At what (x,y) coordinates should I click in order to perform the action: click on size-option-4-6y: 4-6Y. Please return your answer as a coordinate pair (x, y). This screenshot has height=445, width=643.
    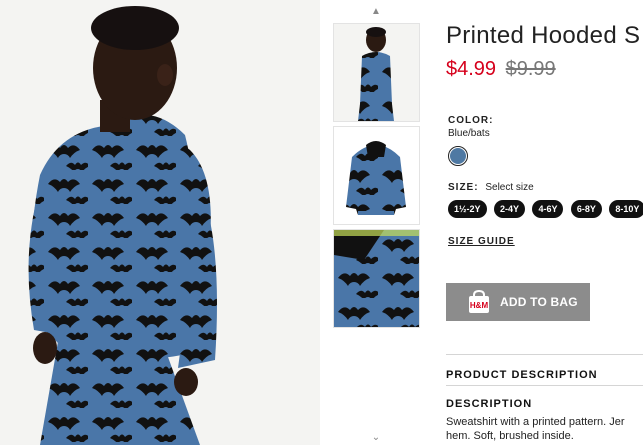
    Looking at the image, I should click on (548, 209).